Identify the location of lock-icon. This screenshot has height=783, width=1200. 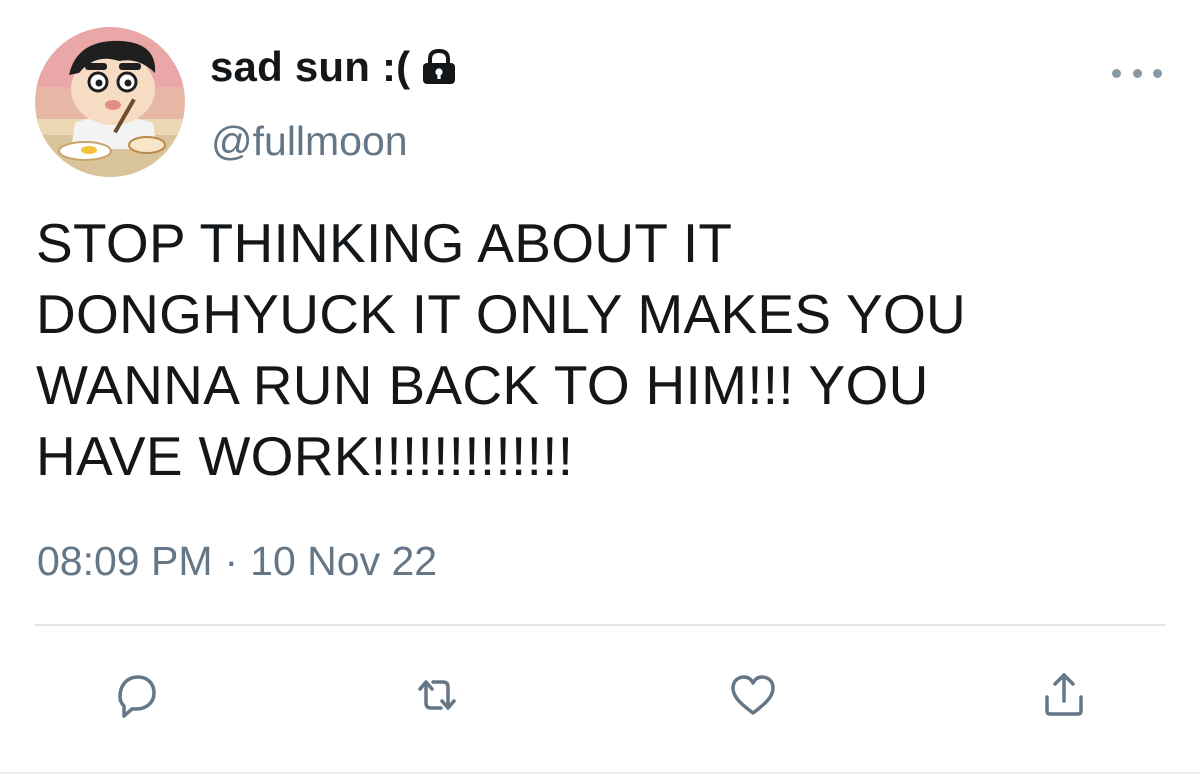
(439, 67).